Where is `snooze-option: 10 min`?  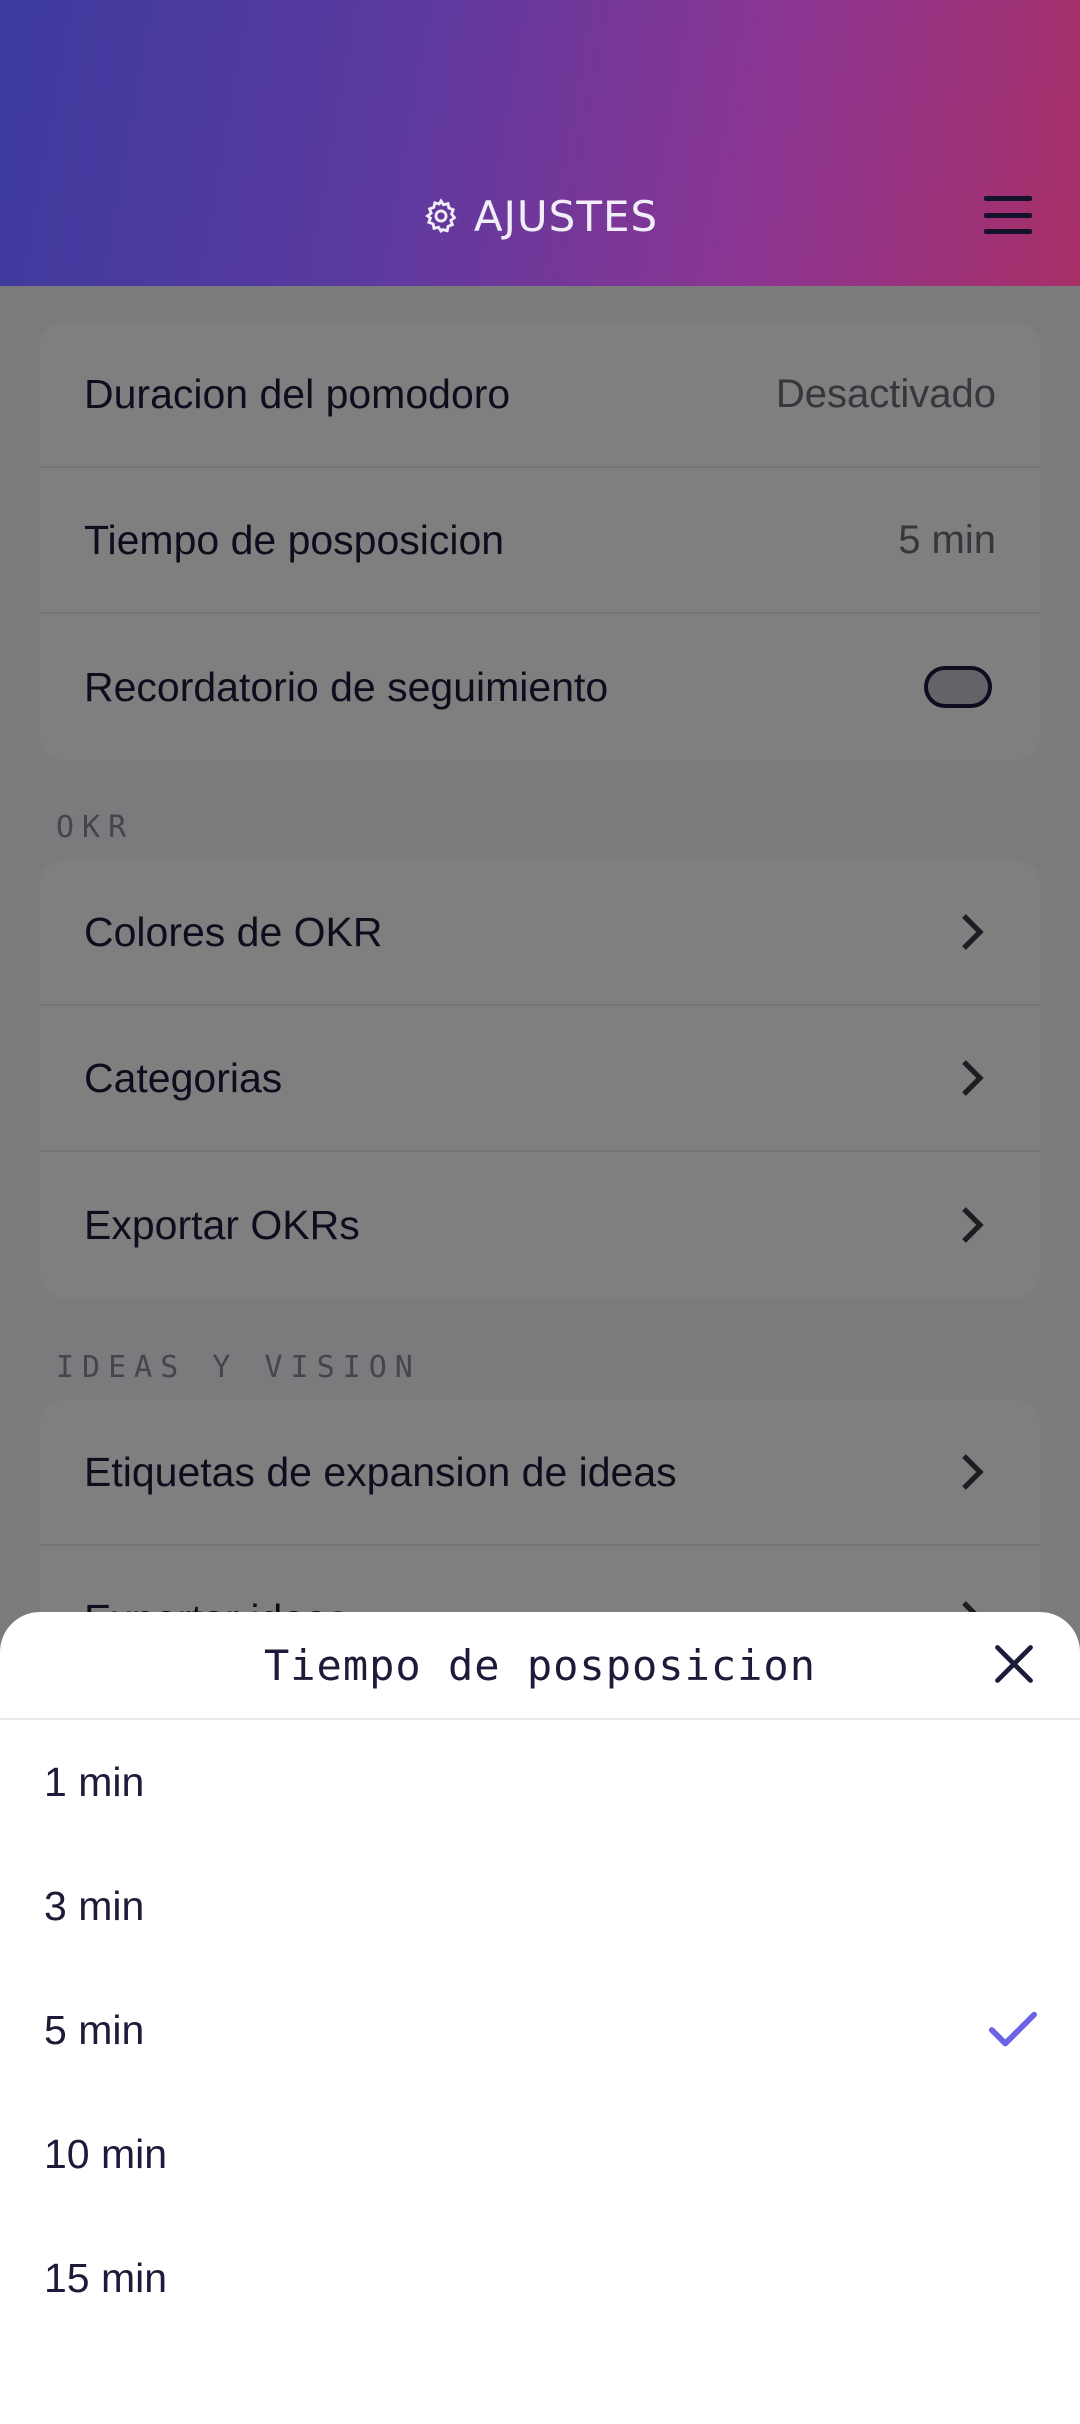
snooze-option: 10 min is located at coordinates (540, 2154).